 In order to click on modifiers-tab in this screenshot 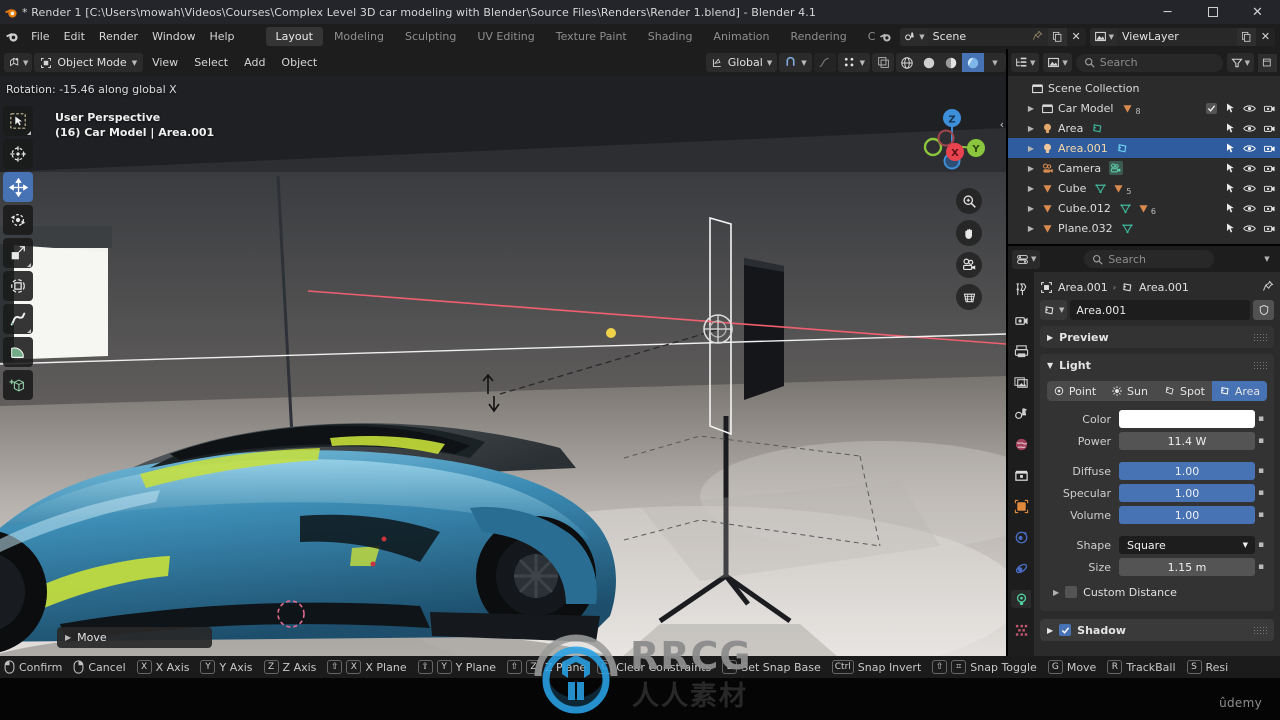, I will do `click(1021, 537)`.